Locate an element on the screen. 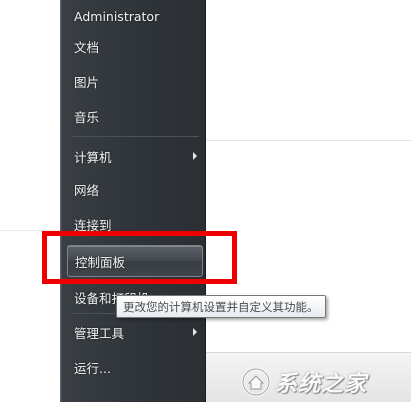 The width and height of the screenshot is (411, 402). menu-item-label: Administrator is located at coordinates (117, 16).